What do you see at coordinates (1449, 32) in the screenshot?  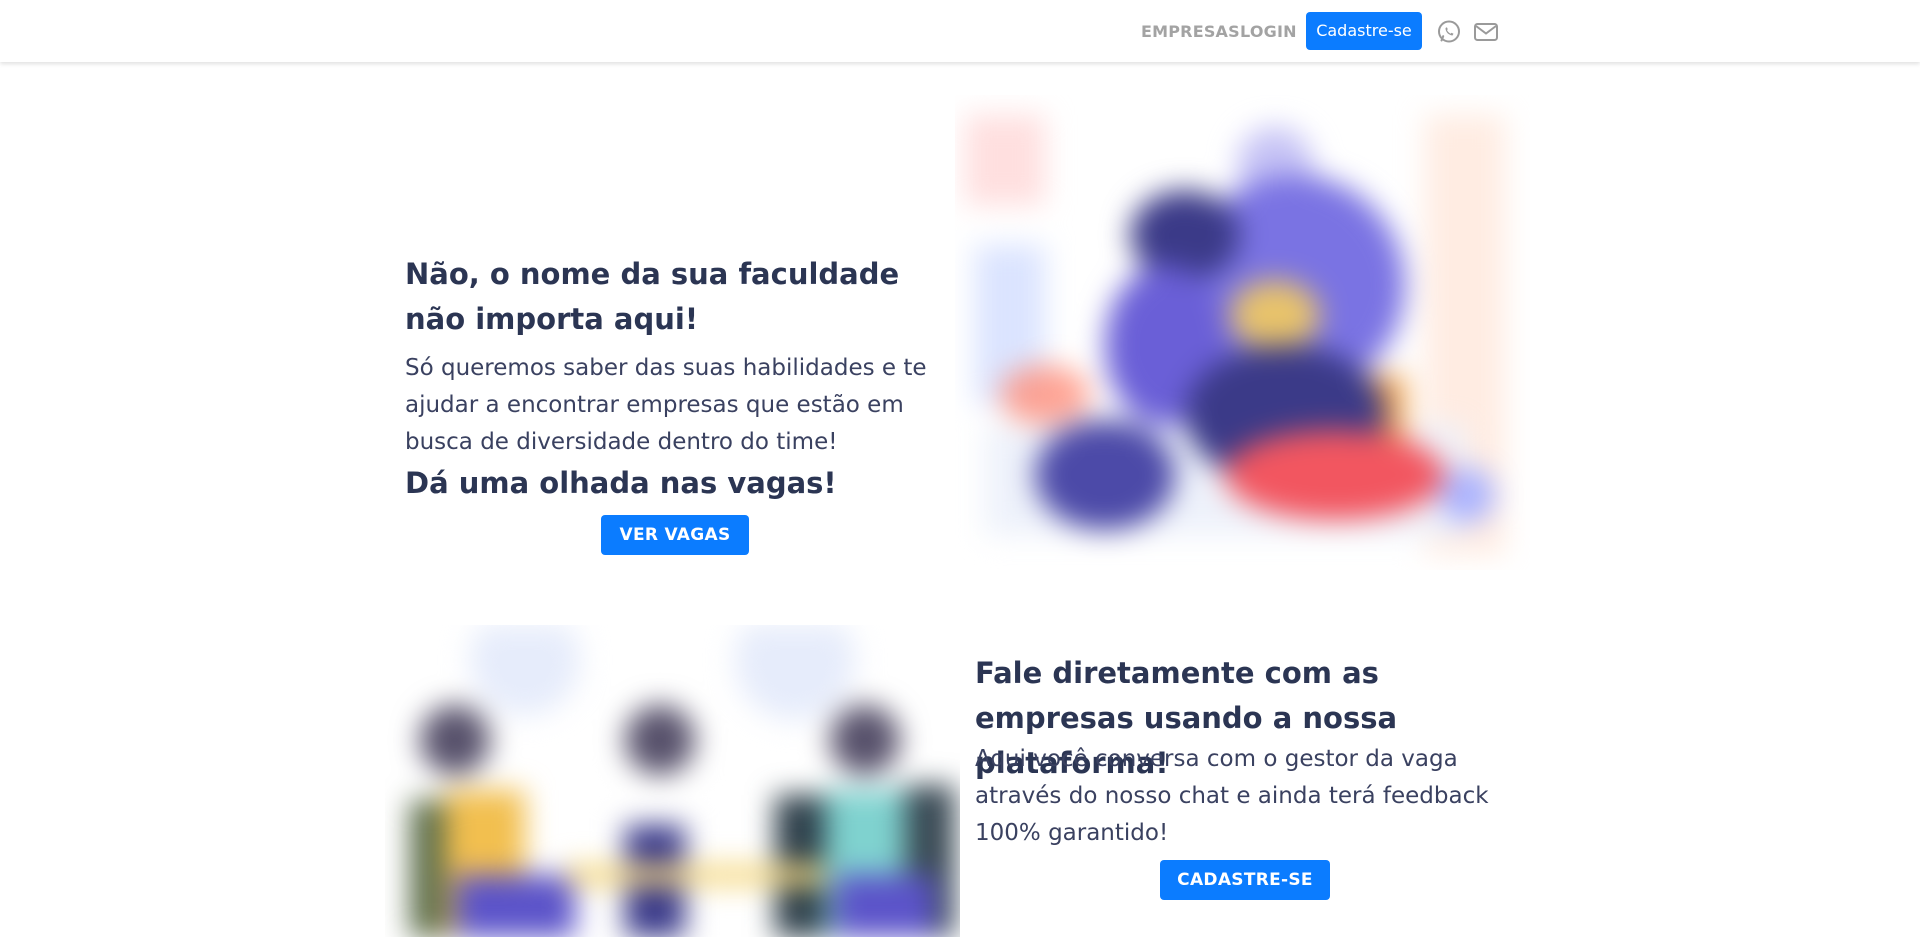 I see `whatsapp-icon` at bounding box center [1449, 32].